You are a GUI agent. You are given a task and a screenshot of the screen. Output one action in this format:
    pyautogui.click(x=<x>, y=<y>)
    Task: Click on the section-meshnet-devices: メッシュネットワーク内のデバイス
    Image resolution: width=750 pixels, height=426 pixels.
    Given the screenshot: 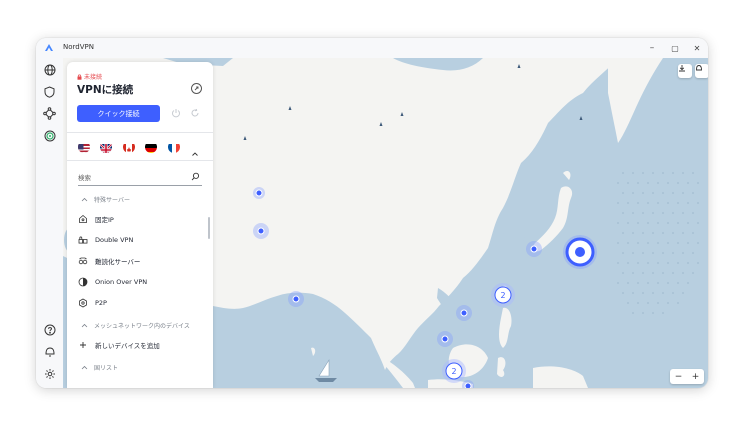 What is the action you would take?
    pyautogui.click(x=135, y=325)
    